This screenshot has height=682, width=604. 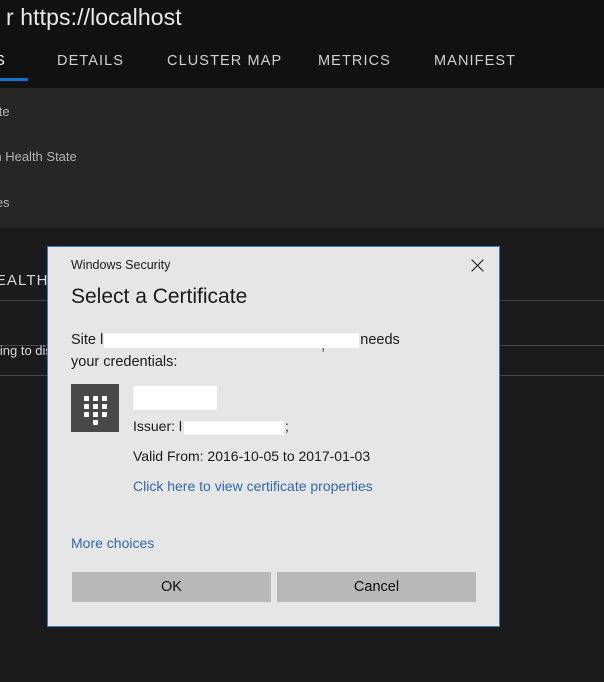 I want to click on site-comma-glyph: ,, so click(x=323, y=345).